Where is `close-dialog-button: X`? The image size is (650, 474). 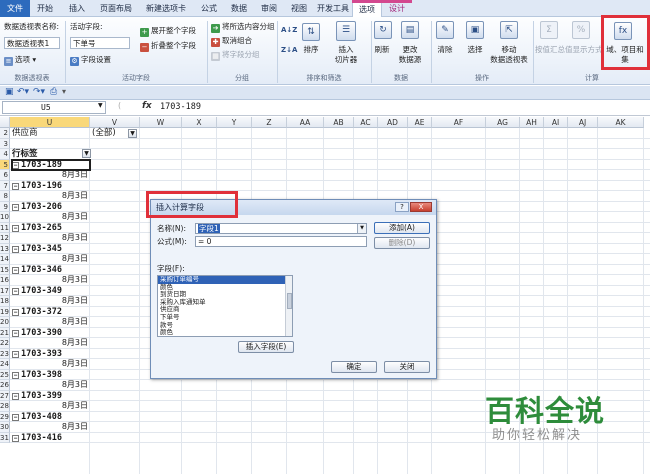 close-dialog-button: X is located at coordinates (421, 207).